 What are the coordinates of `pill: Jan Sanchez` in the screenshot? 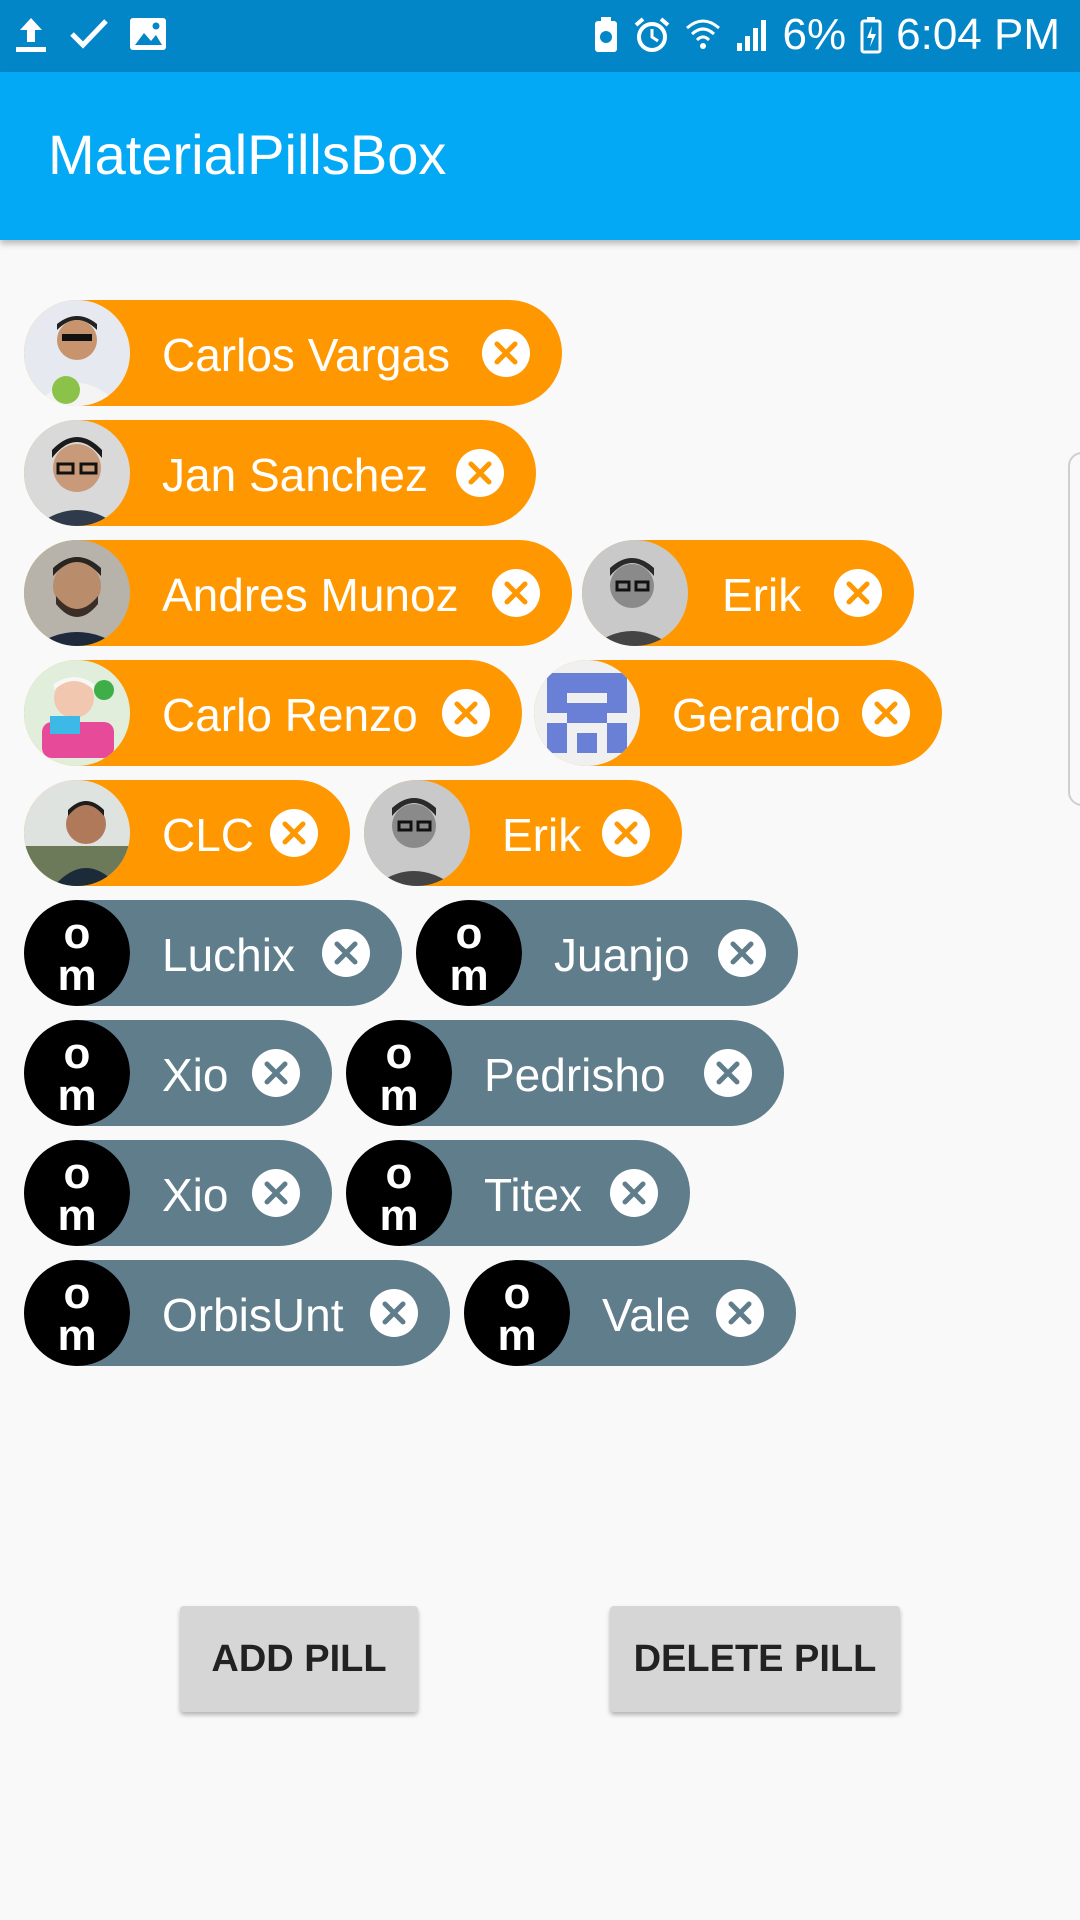 It's located at (280, 473).